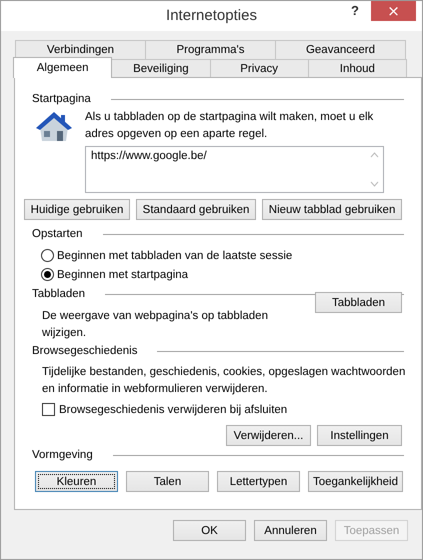  Describe the element at coordinates (210, 49) in the screenshot. I see `tab: Programma's` at that location.